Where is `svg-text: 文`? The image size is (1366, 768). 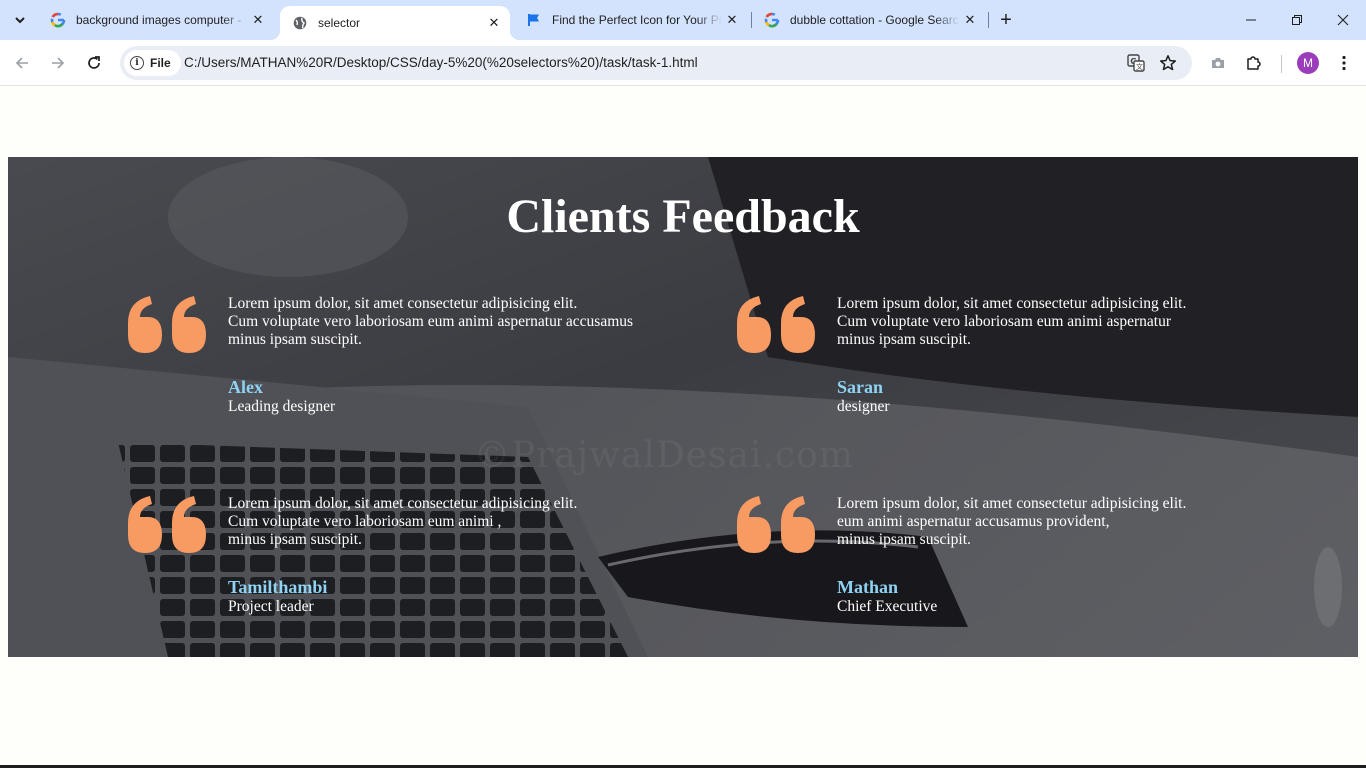
svg-text: 文 is located at coordinates (1139, 66).